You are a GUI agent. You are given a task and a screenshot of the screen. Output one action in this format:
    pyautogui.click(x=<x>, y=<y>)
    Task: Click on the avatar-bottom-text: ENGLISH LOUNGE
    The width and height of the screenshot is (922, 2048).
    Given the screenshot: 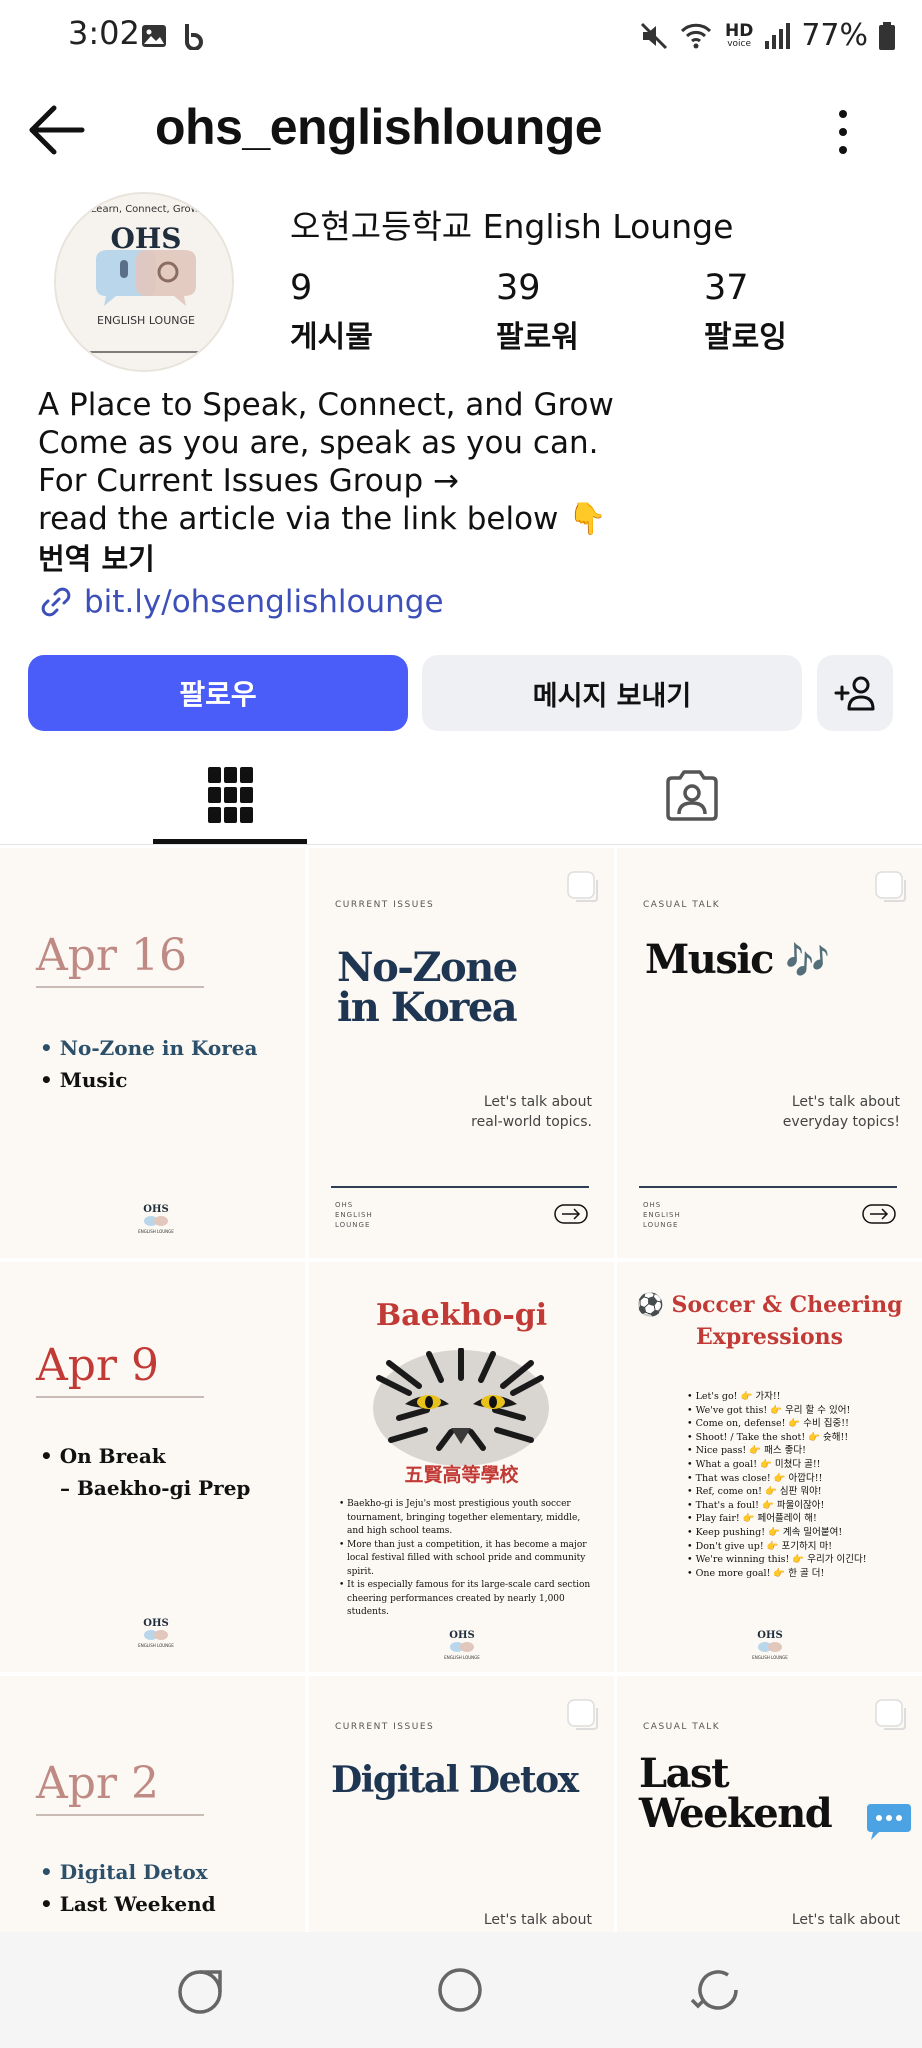 What is the action you would take?
    pyautogui.click(x=146, y=320)
    